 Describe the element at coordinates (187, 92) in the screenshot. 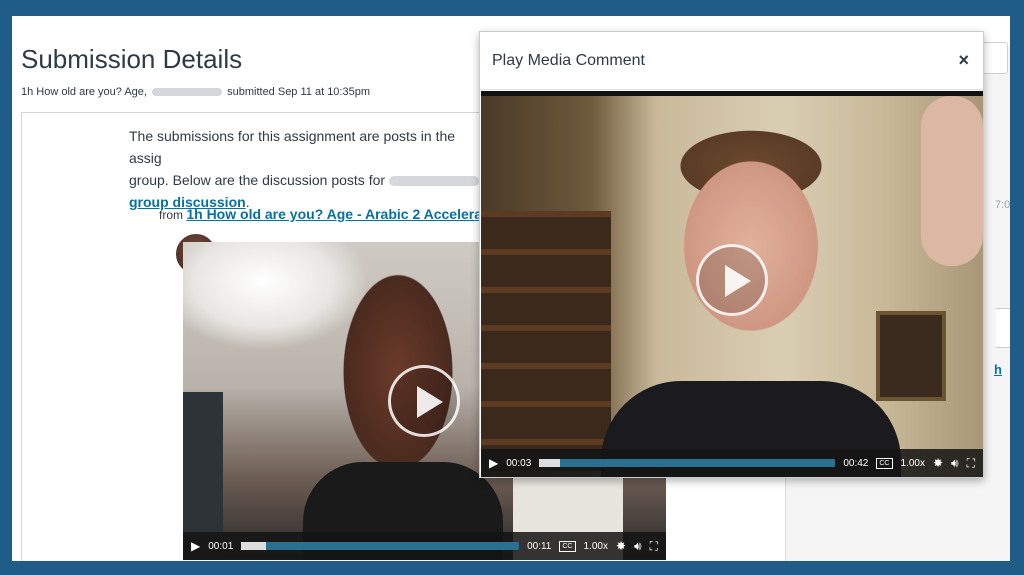

I see `redacted-name` at that location.